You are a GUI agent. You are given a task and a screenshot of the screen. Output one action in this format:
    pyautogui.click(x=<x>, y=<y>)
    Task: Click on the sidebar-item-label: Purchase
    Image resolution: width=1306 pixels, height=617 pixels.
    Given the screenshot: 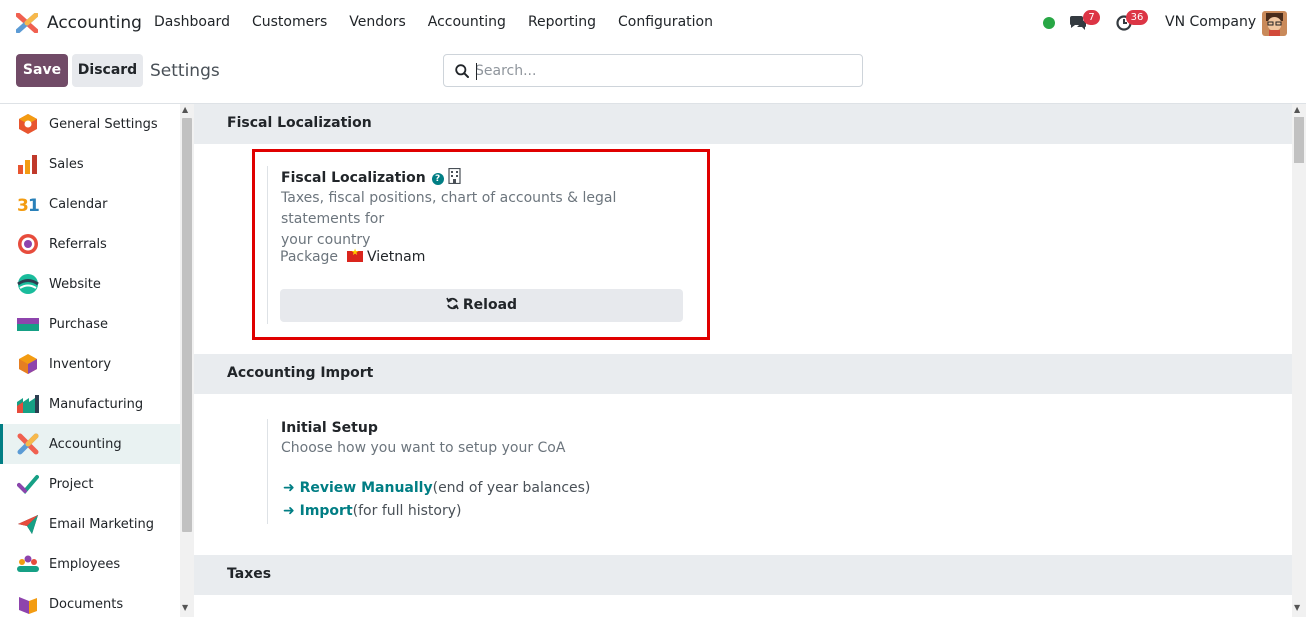 What is the action you would take?
    pyautogui.click(x=79, y=324)
    